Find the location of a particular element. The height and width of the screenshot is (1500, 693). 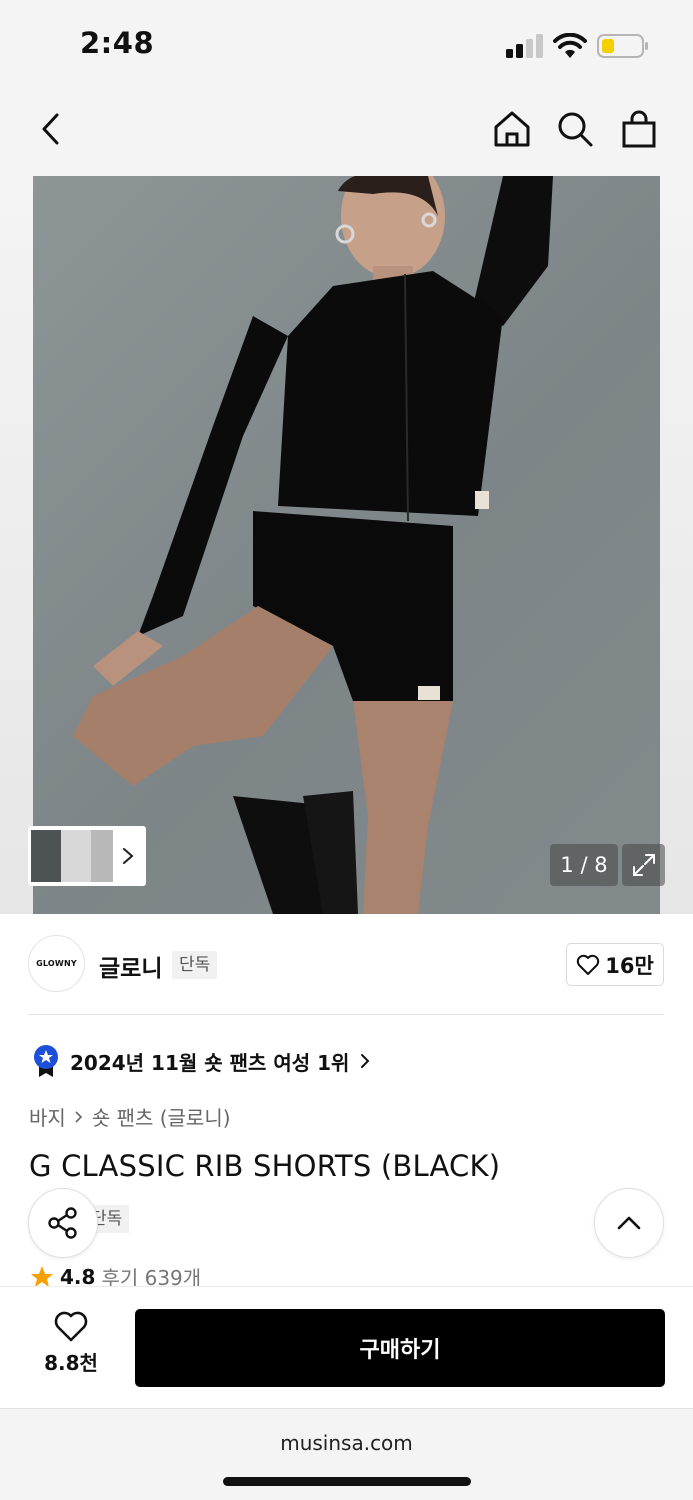

home-icon is located at coordinates (512, 129).